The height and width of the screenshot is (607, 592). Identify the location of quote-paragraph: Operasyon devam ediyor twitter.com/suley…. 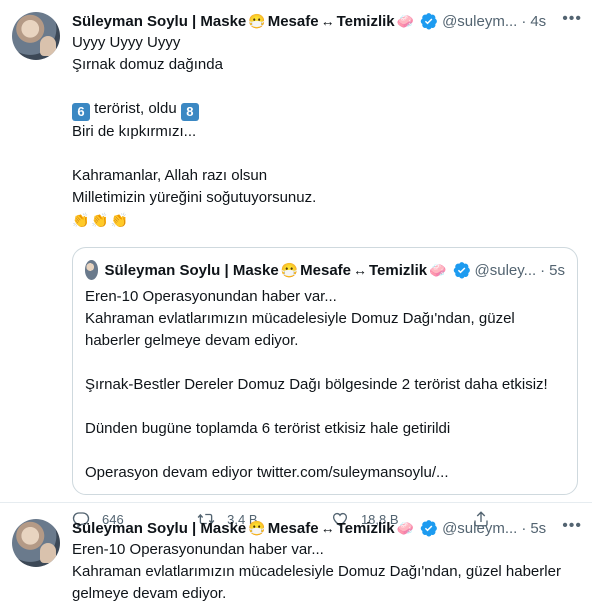
(267, 472).